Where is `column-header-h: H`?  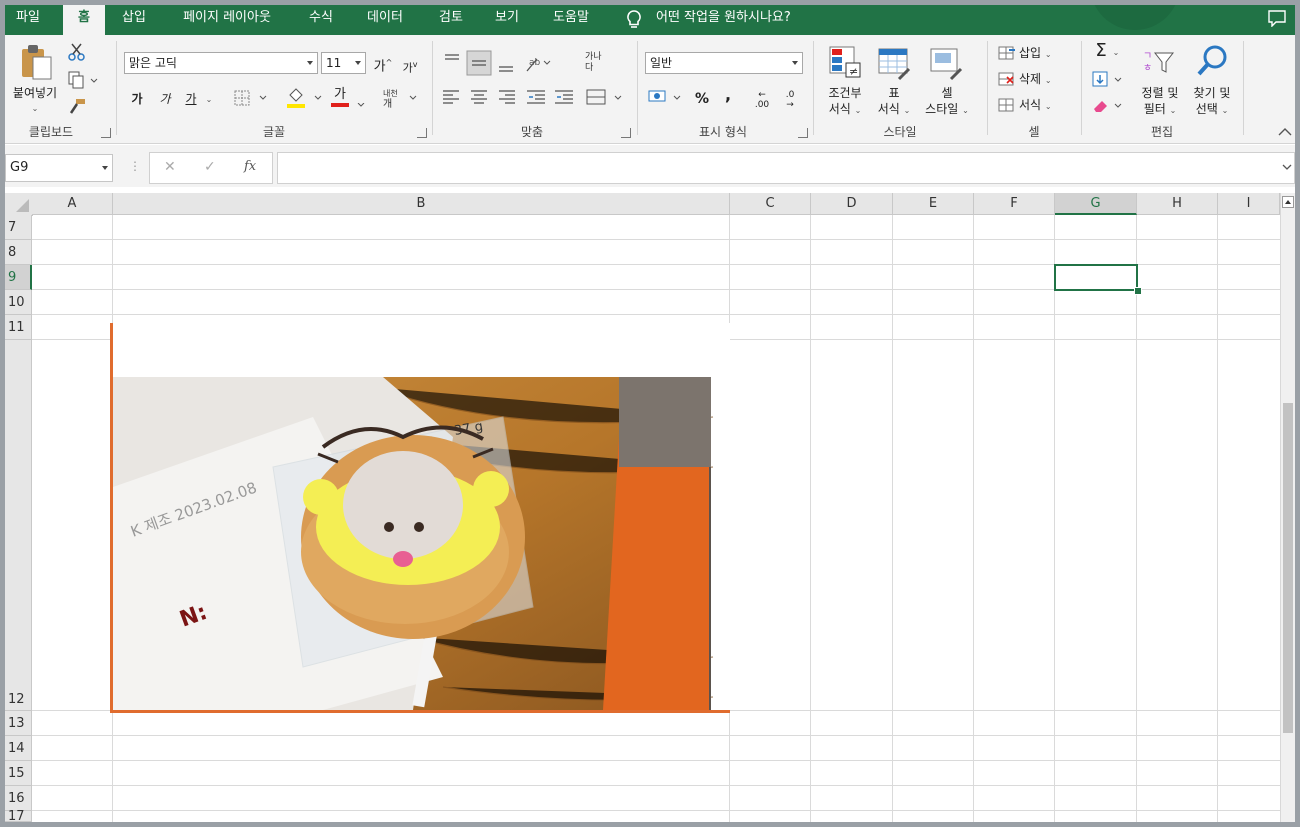
column-header-h: H is located at coordinates (1177, 204).